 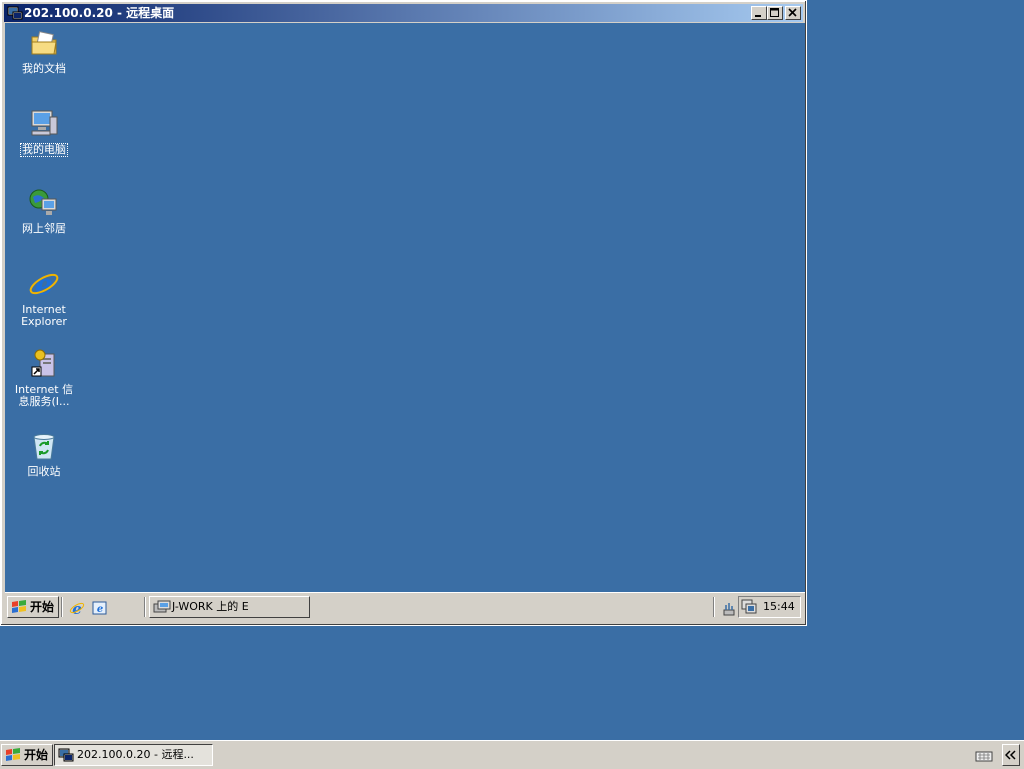 I want to click on remote-task-button: J-WORK 上的 E, so click(x=229, y=607).